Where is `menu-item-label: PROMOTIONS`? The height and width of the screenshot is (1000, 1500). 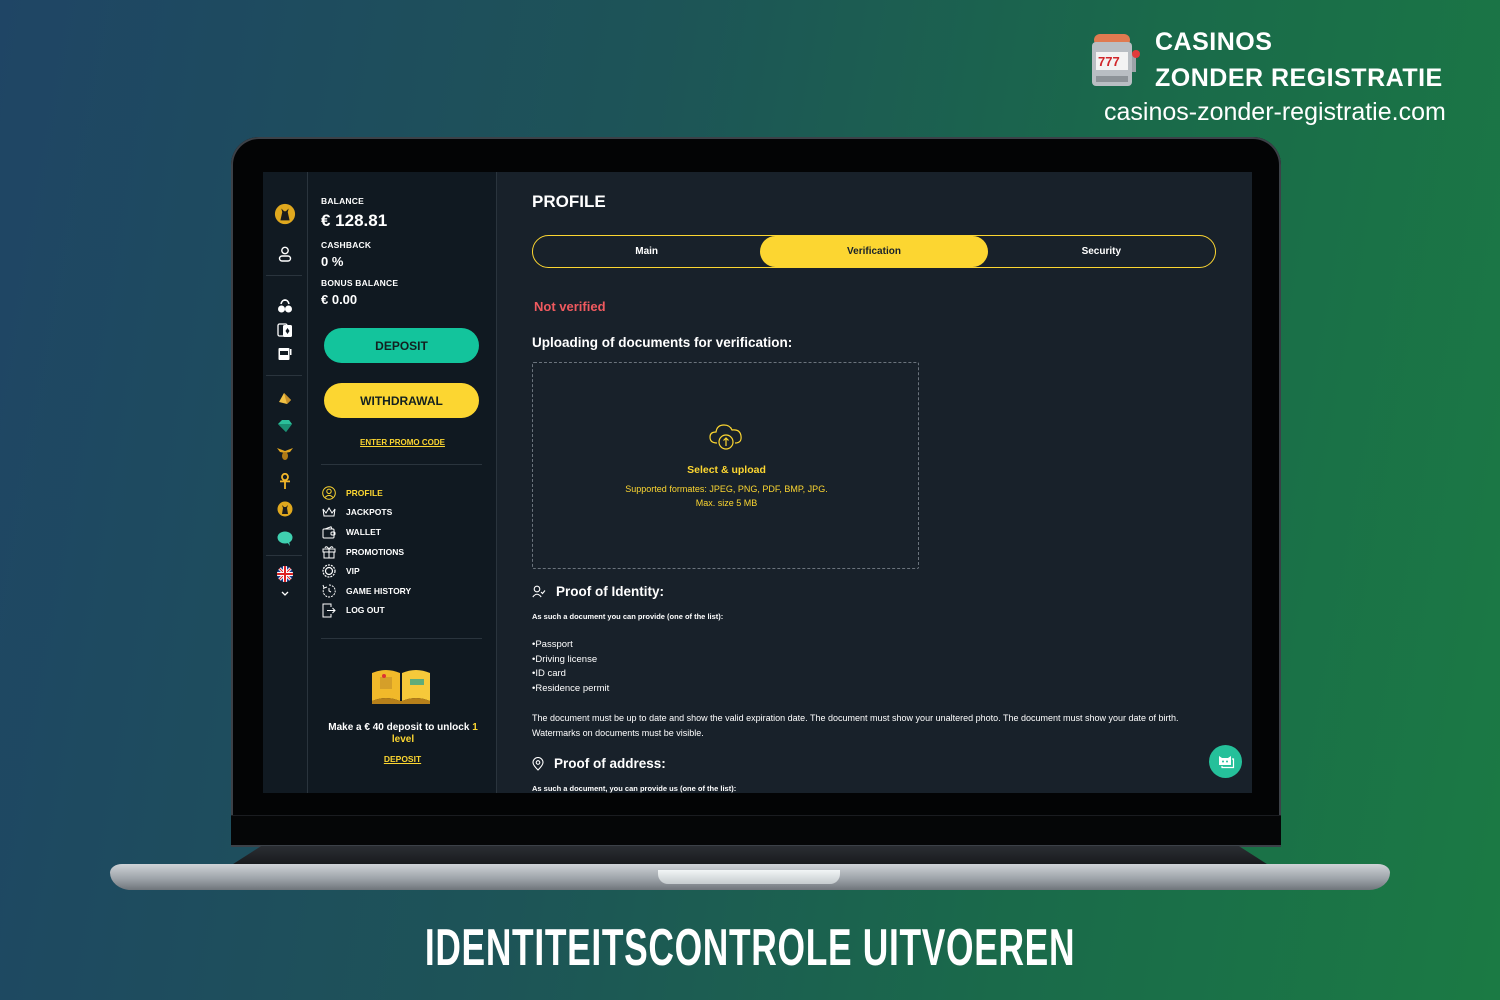
menu-item-label: PROMOTIONS is located at coordinates (375, 552).